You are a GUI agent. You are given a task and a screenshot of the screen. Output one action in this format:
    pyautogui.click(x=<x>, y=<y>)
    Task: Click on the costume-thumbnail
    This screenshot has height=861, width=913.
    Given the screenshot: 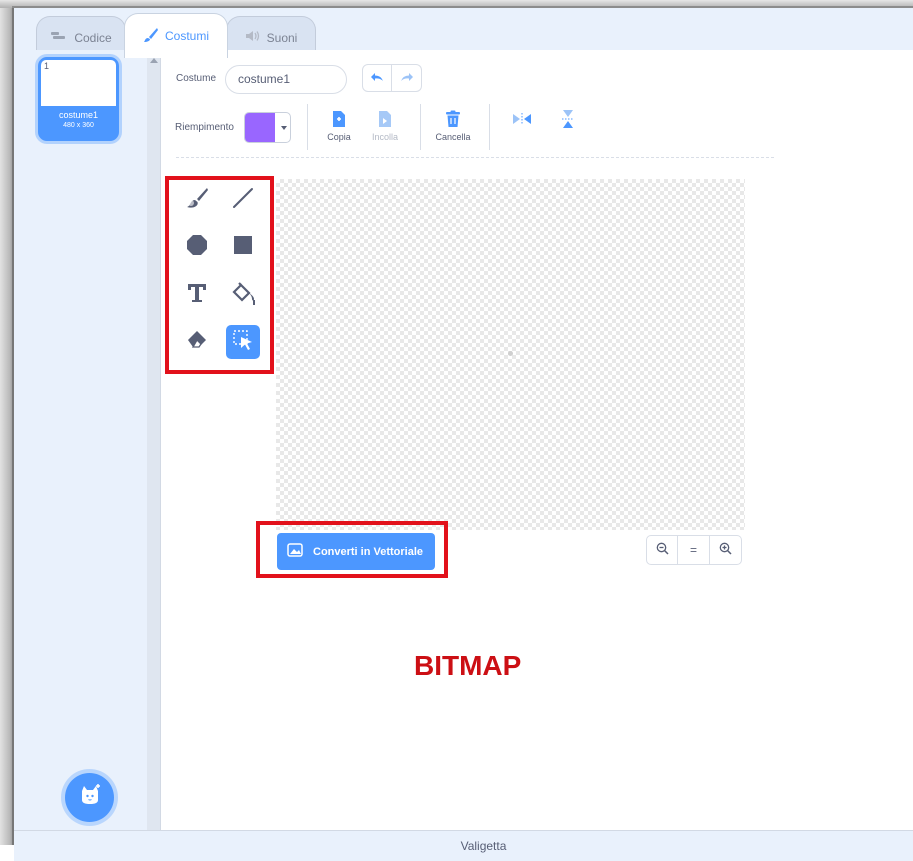 What is the action you would take?
    pyautogui.click(x=78, y=83)
    